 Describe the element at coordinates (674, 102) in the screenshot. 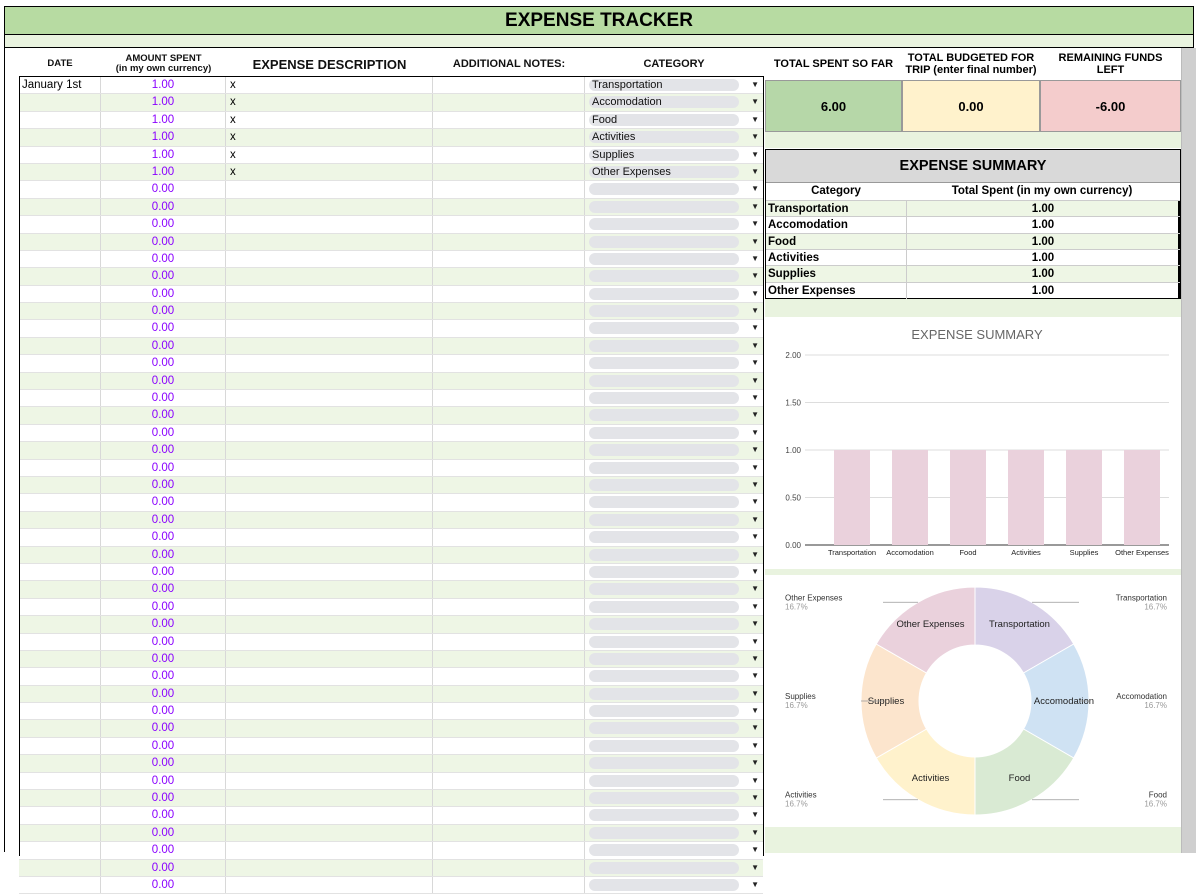

I see `category-cell: Accomodation ▼` at that location.